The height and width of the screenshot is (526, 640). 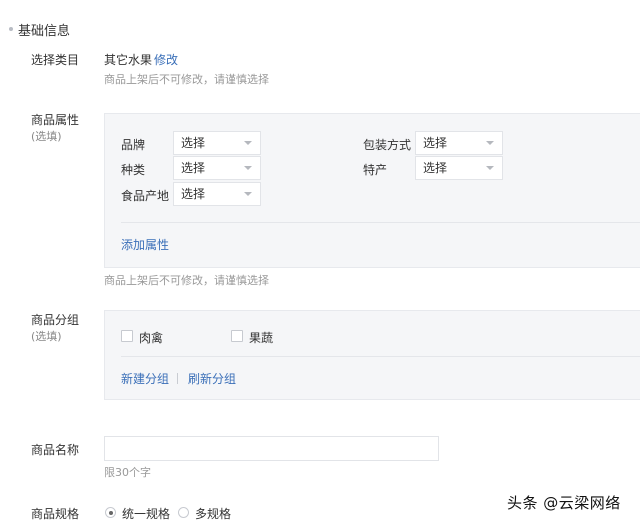 What do you see at coordinates (435, 168) in the screenshot?
I see `attr-select-specialty-value: 选择` at bounding box center [435, 168].